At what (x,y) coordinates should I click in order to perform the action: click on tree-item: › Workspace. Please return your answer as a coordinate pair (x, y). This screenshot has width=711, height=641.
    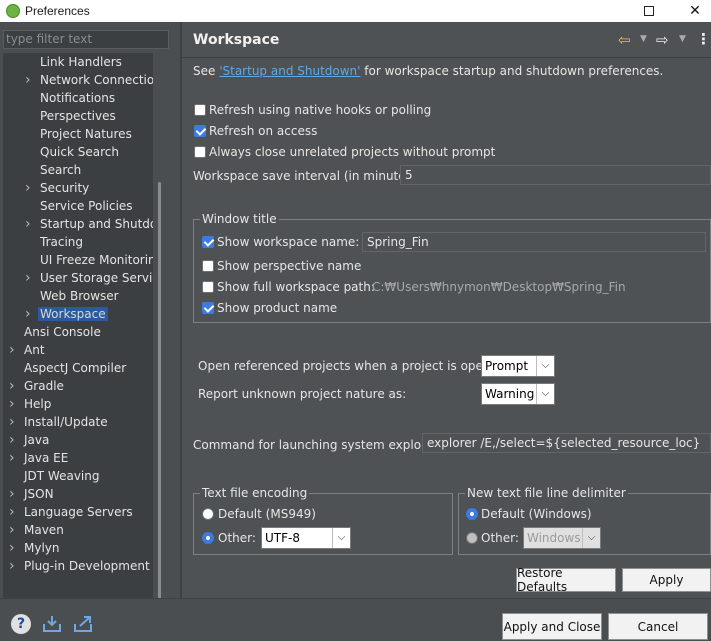
    Looking at the image, I should click on (66, 314).